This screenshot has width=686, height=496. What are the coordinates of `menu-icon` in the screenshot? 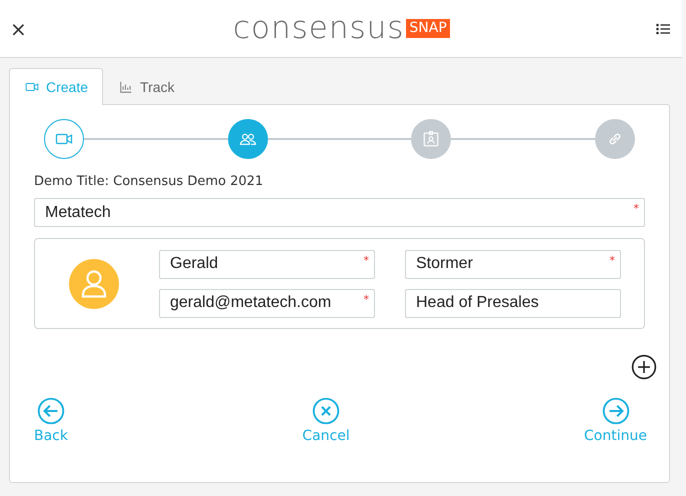 It's located at (663, 28).